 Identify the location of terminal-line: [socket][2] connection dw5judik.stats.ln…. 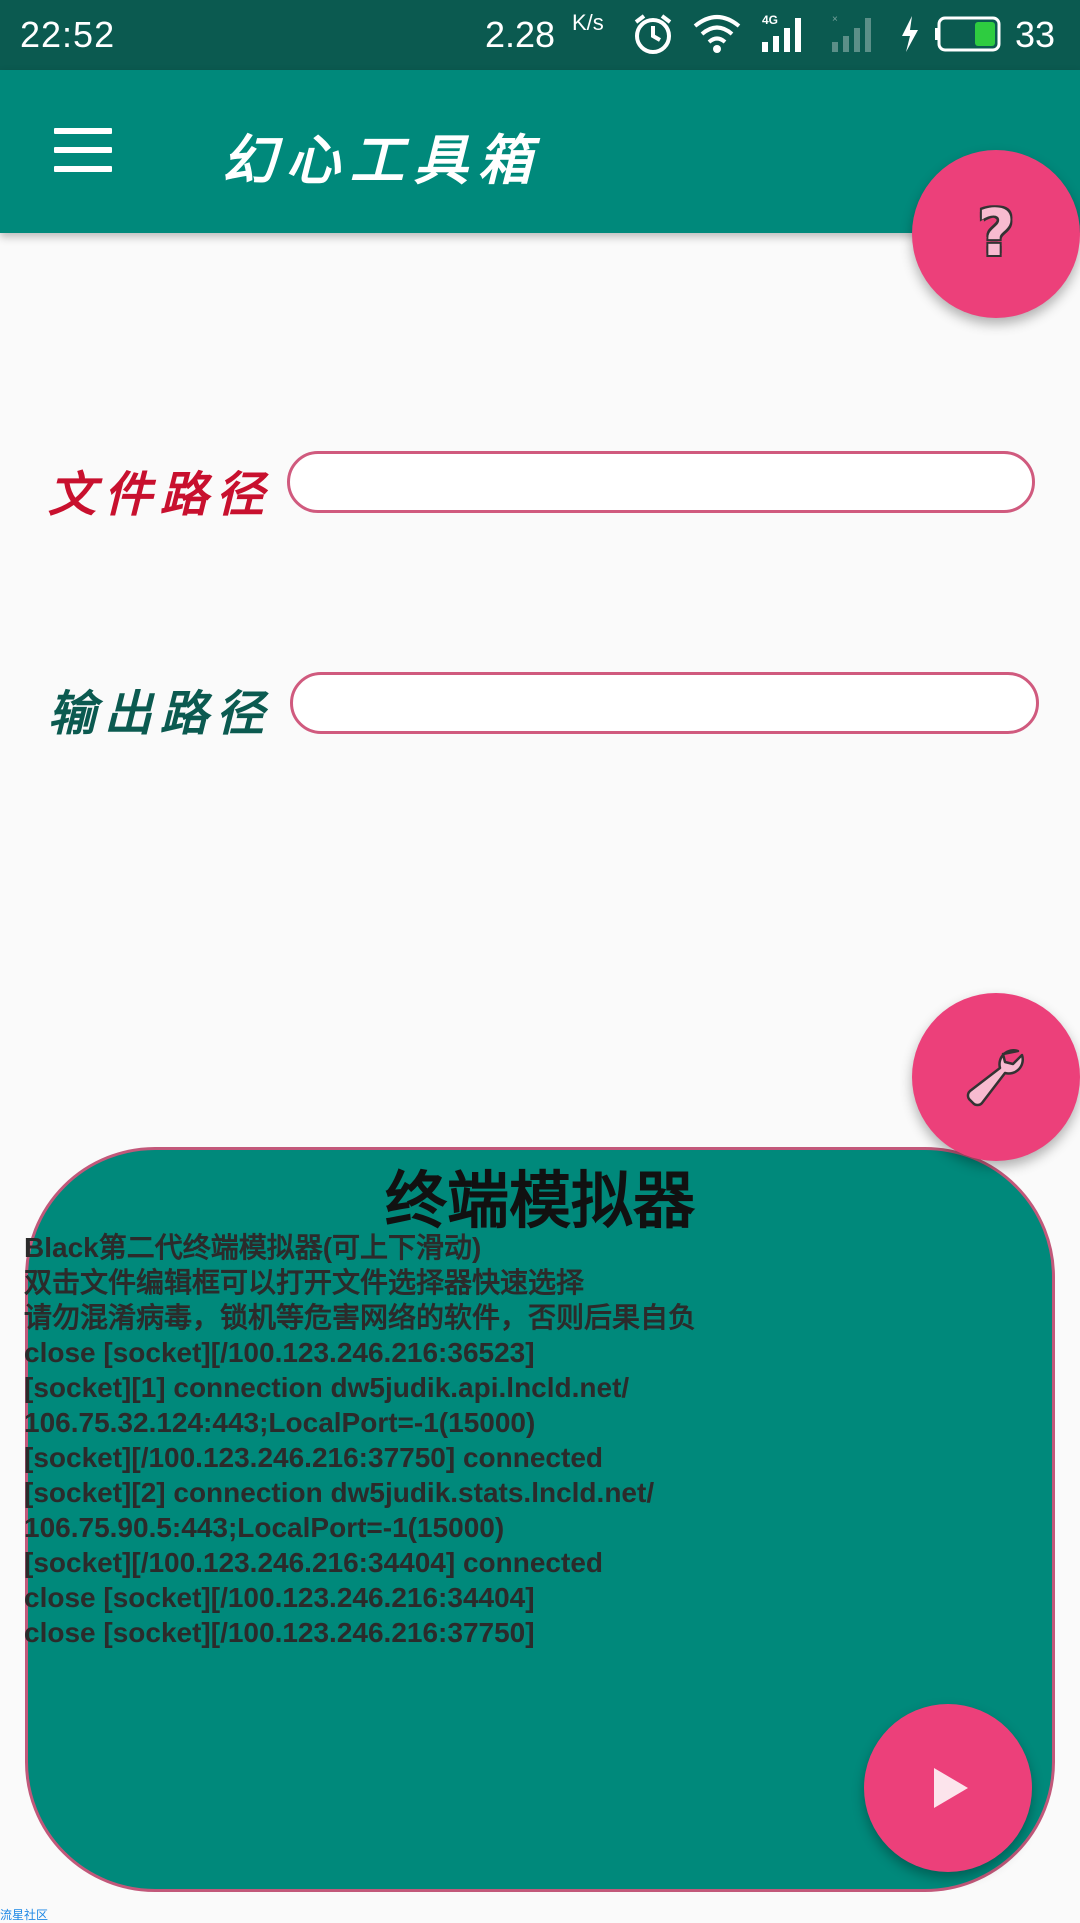
(339, 1492).